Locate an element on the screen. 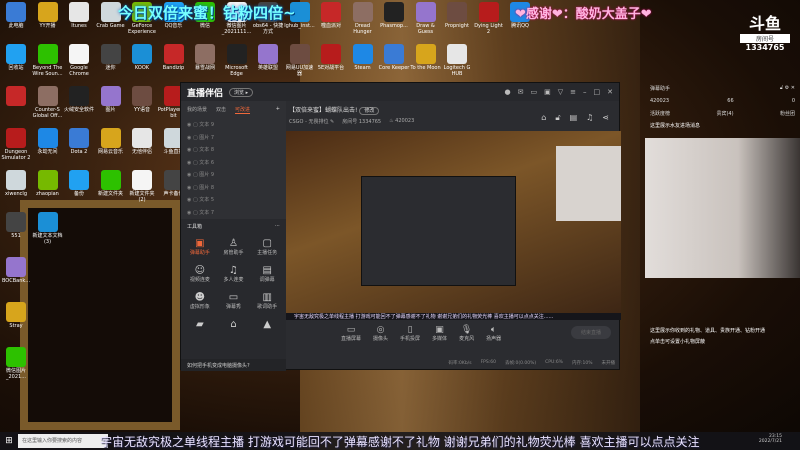 This screenshot has height=450, width=800. more-icon: ⋯ is located at coordinates (277, 226).